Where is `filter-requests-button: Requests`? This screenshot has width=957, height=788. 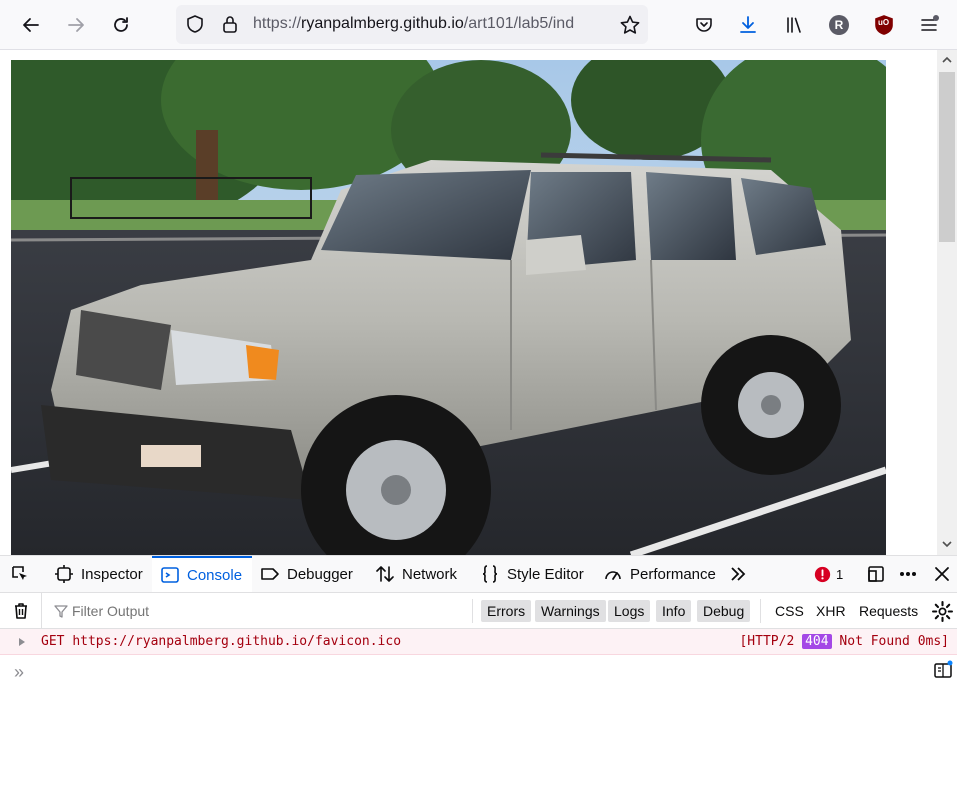 filter-requests-button: Requests is located at coordinates (888, 611).